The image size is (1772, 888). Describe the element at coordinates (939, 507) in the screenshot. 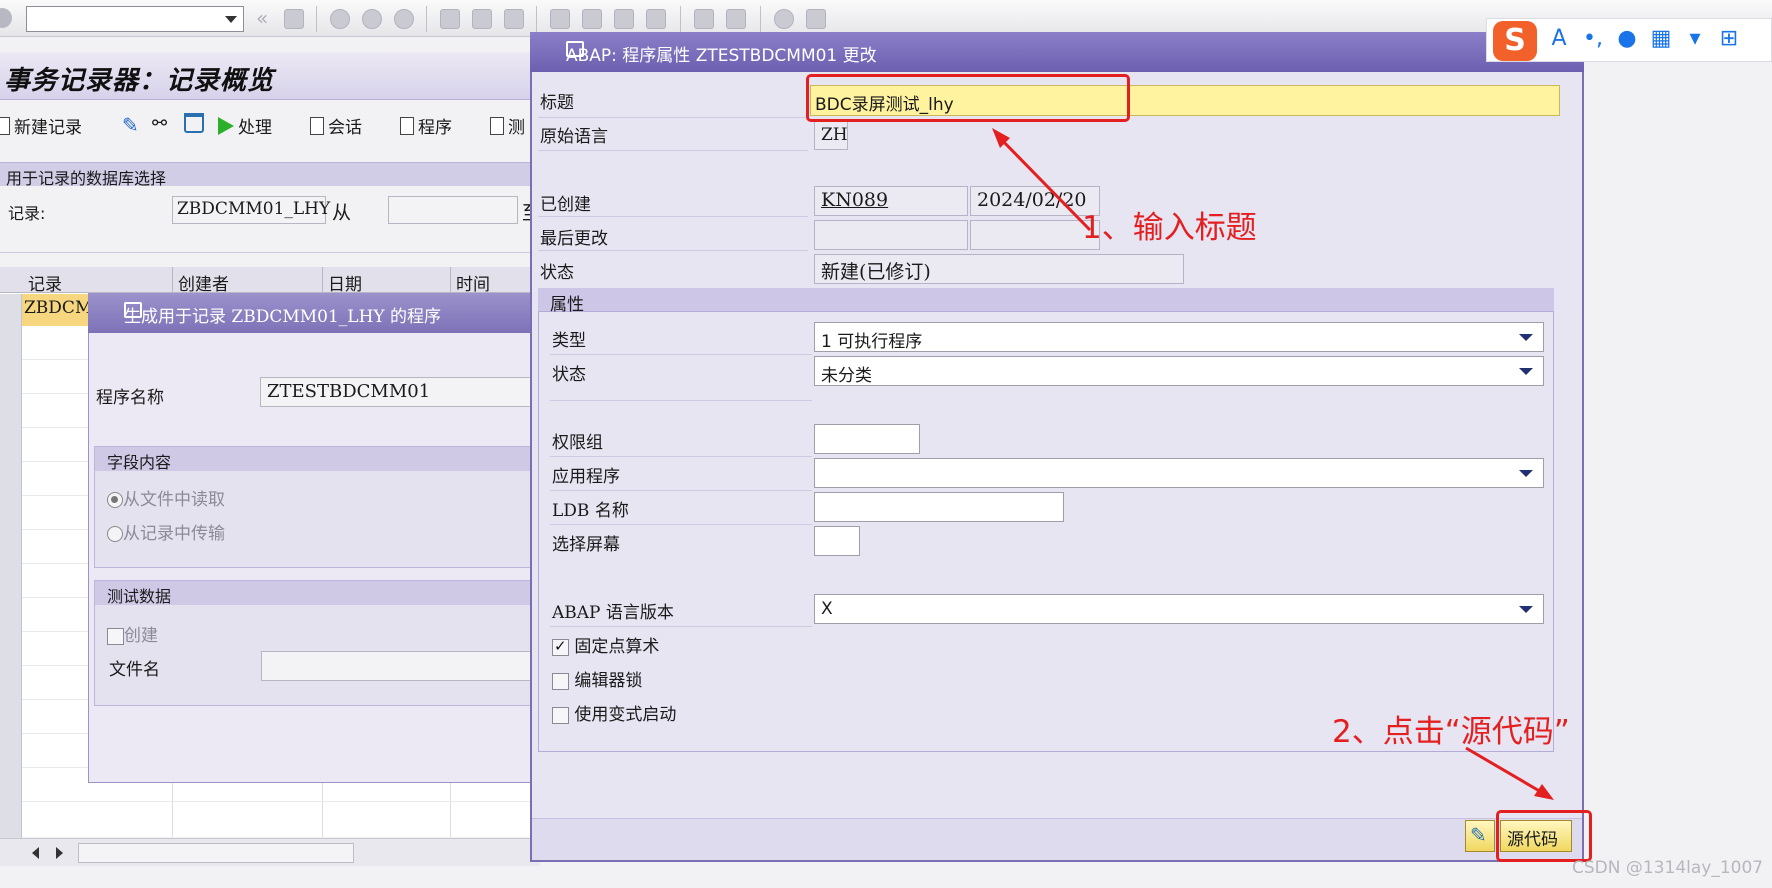

I see `ldb-name-input` at that location.